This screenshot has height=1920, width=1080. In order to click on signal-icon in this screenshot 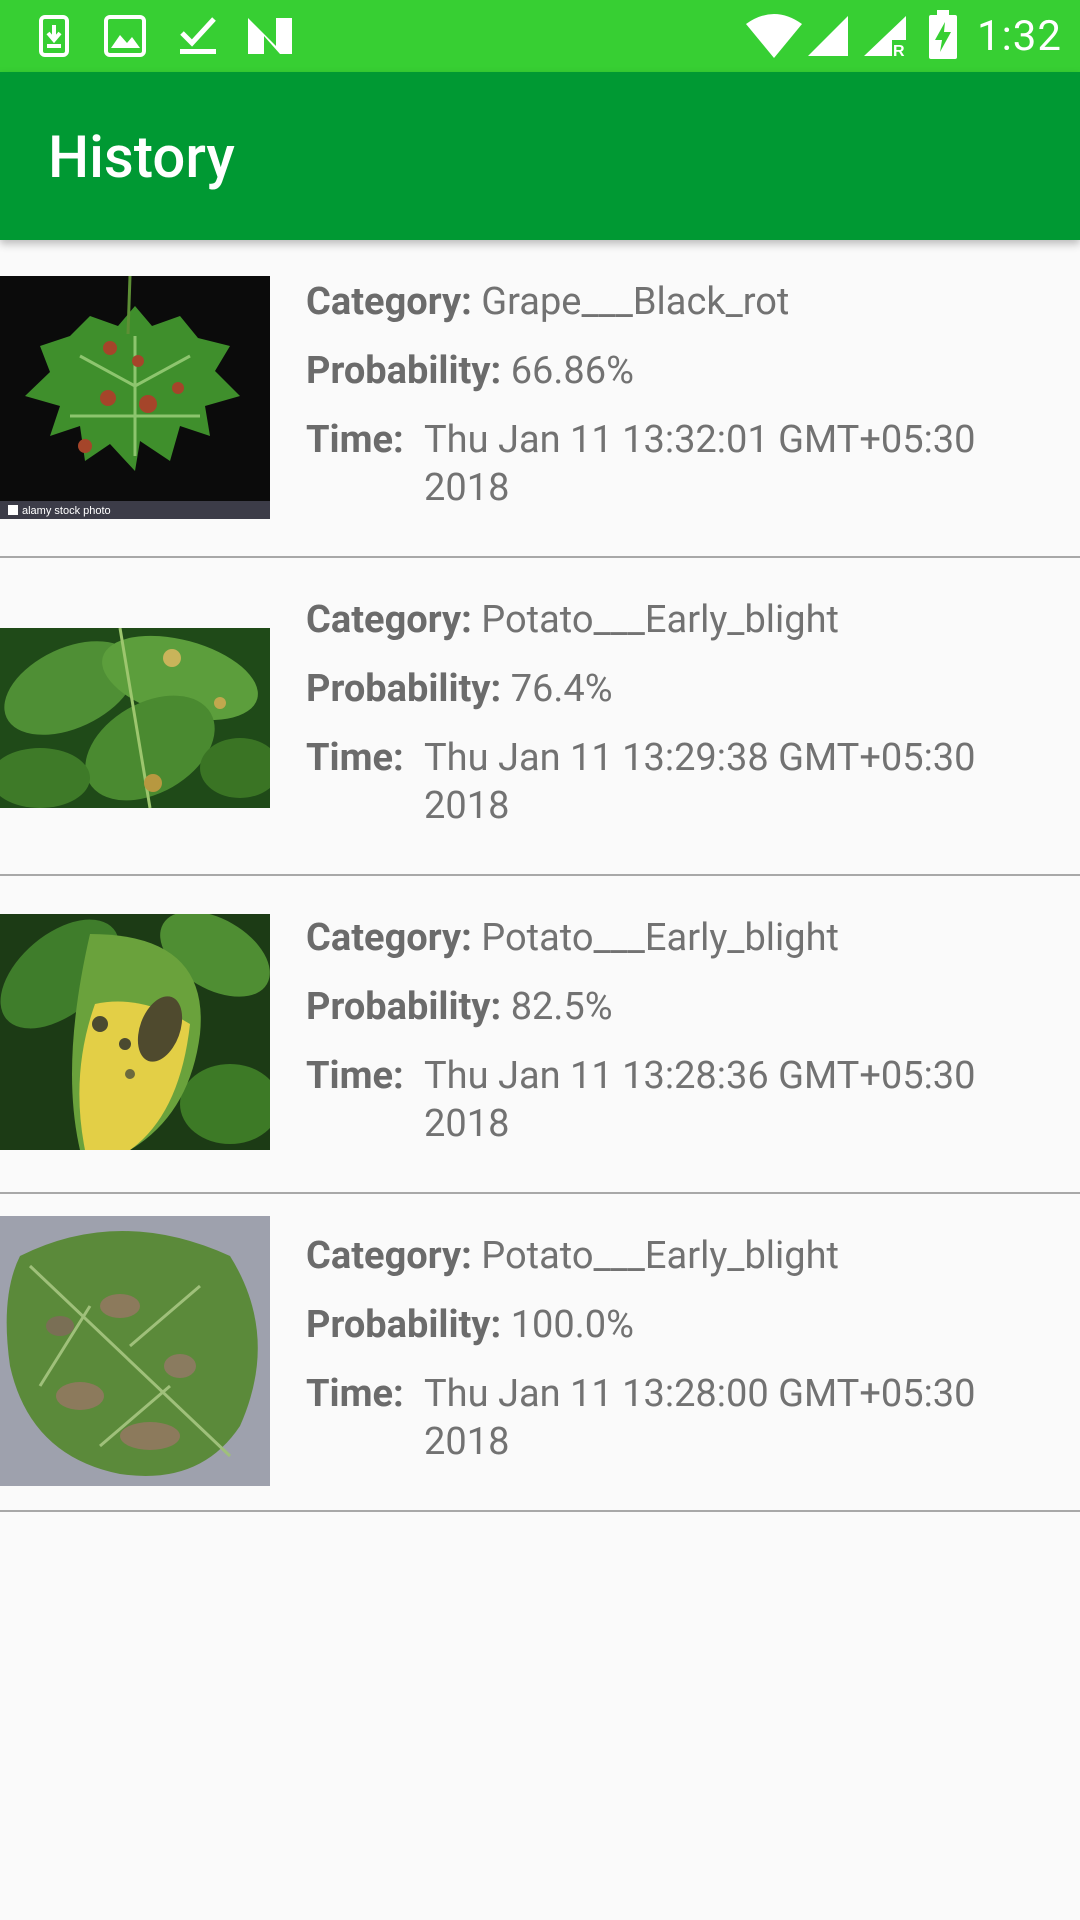, I will do `click(828, 36)`.